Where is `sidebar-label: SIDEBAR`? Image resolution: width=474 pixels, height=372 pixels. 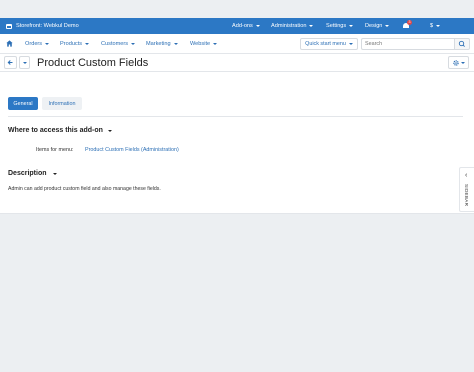 sidebar-label: SIDEBAR is located at coordinates (466, 195).